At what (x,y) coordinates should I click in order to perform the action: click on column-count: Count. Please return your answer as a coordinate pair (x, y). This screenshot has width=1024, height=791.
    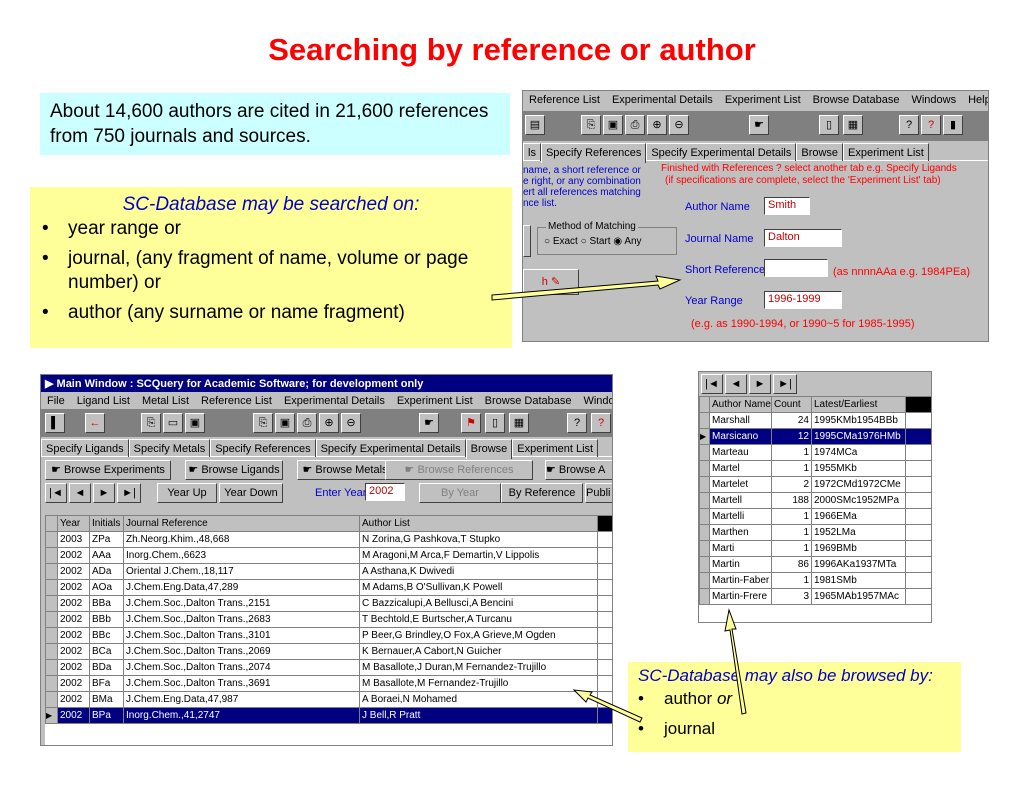
    Looking at the image, I should click on (791, 404).